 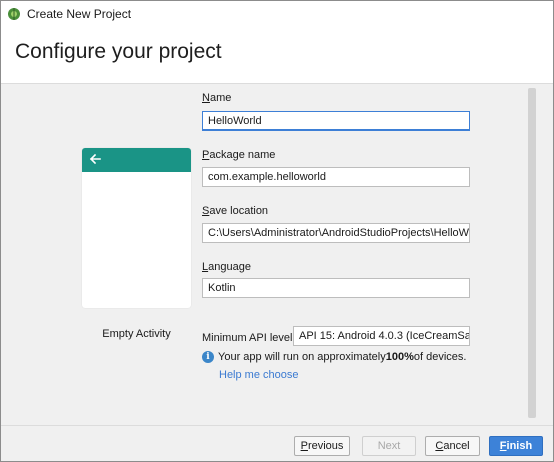 What do you see at coordinates (136, 228) in the screenshot?
I see `activity-preview-card` at bounding box center [136, 228].